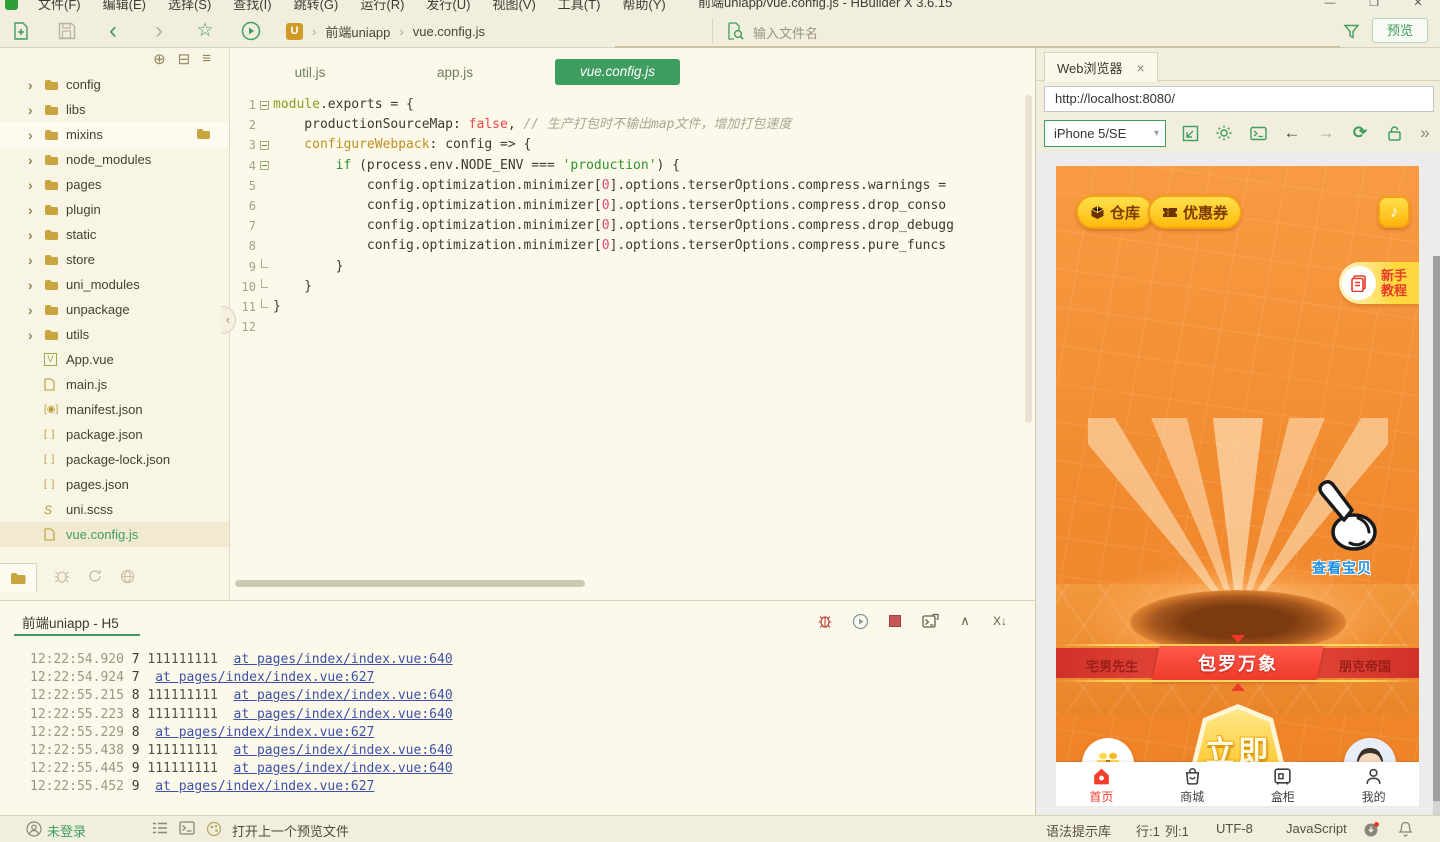  I want to click on debug-view-icon, so click(62, 577).